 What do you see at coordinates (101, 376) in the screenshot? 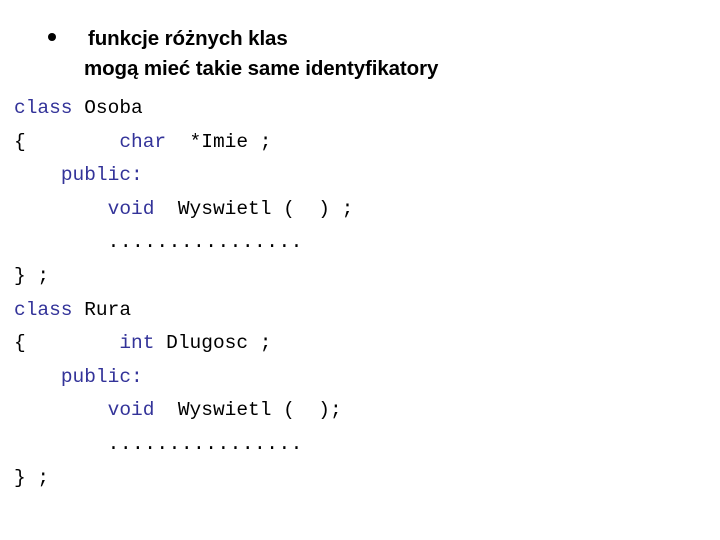
I see `keyword-public-rura: public:` at bounding box center [101, 376].